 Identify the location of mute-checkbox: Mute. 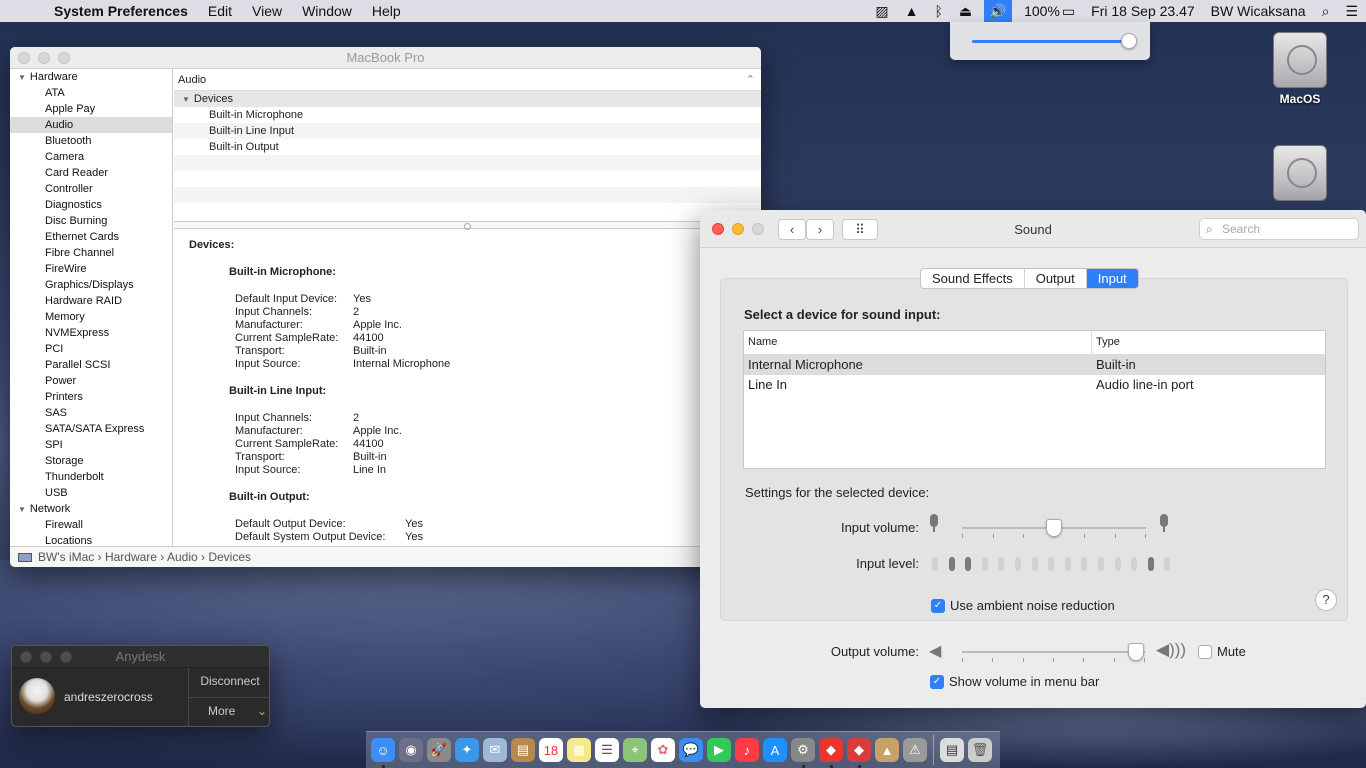
(1222, 651).